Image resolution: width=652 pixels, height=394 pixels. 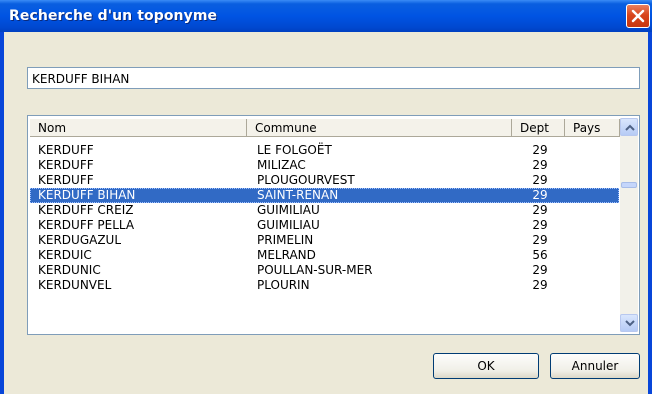 I want to click on close-icon, so click(x=638, y=16).